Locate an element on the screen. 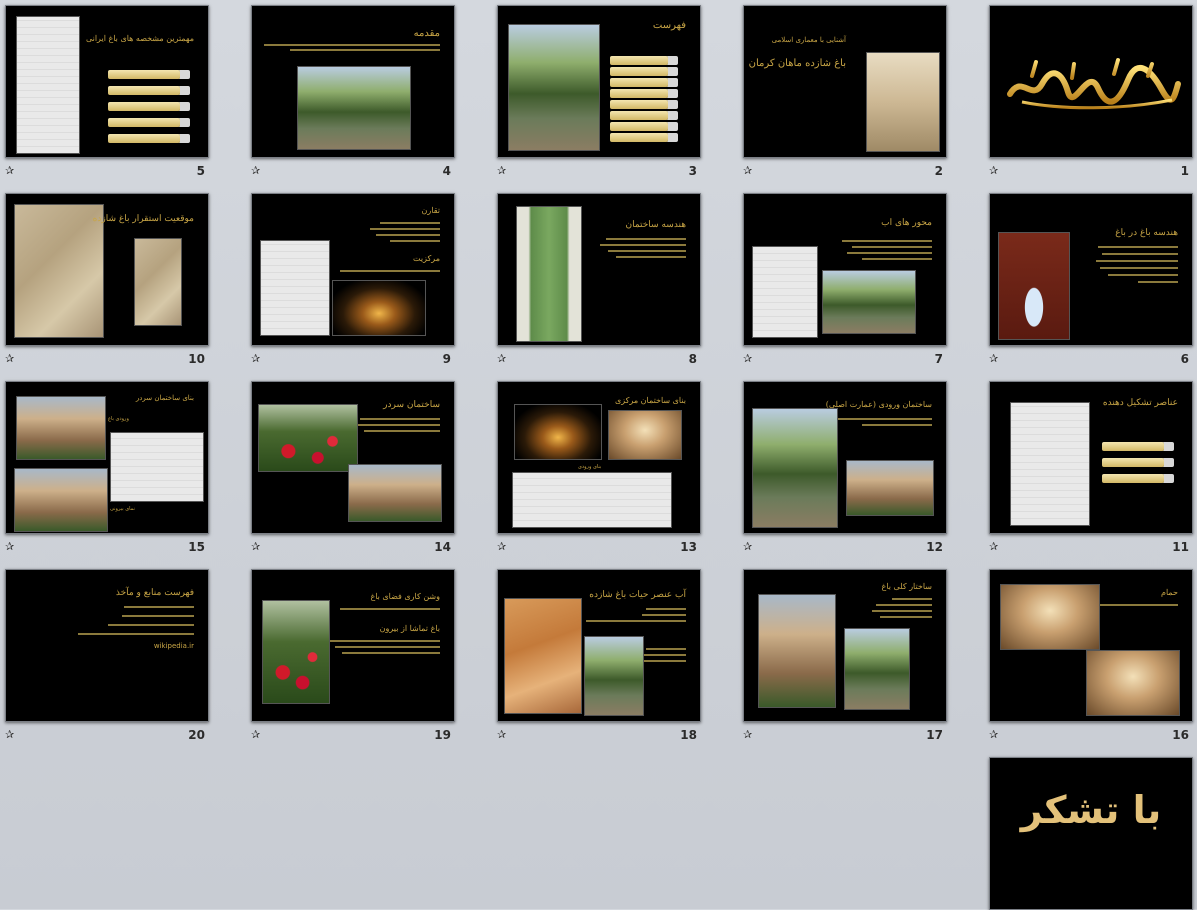 The height and width of the screenshot is (910, 1197). slide-preview: حمام is located at coordinates (1091, 645).